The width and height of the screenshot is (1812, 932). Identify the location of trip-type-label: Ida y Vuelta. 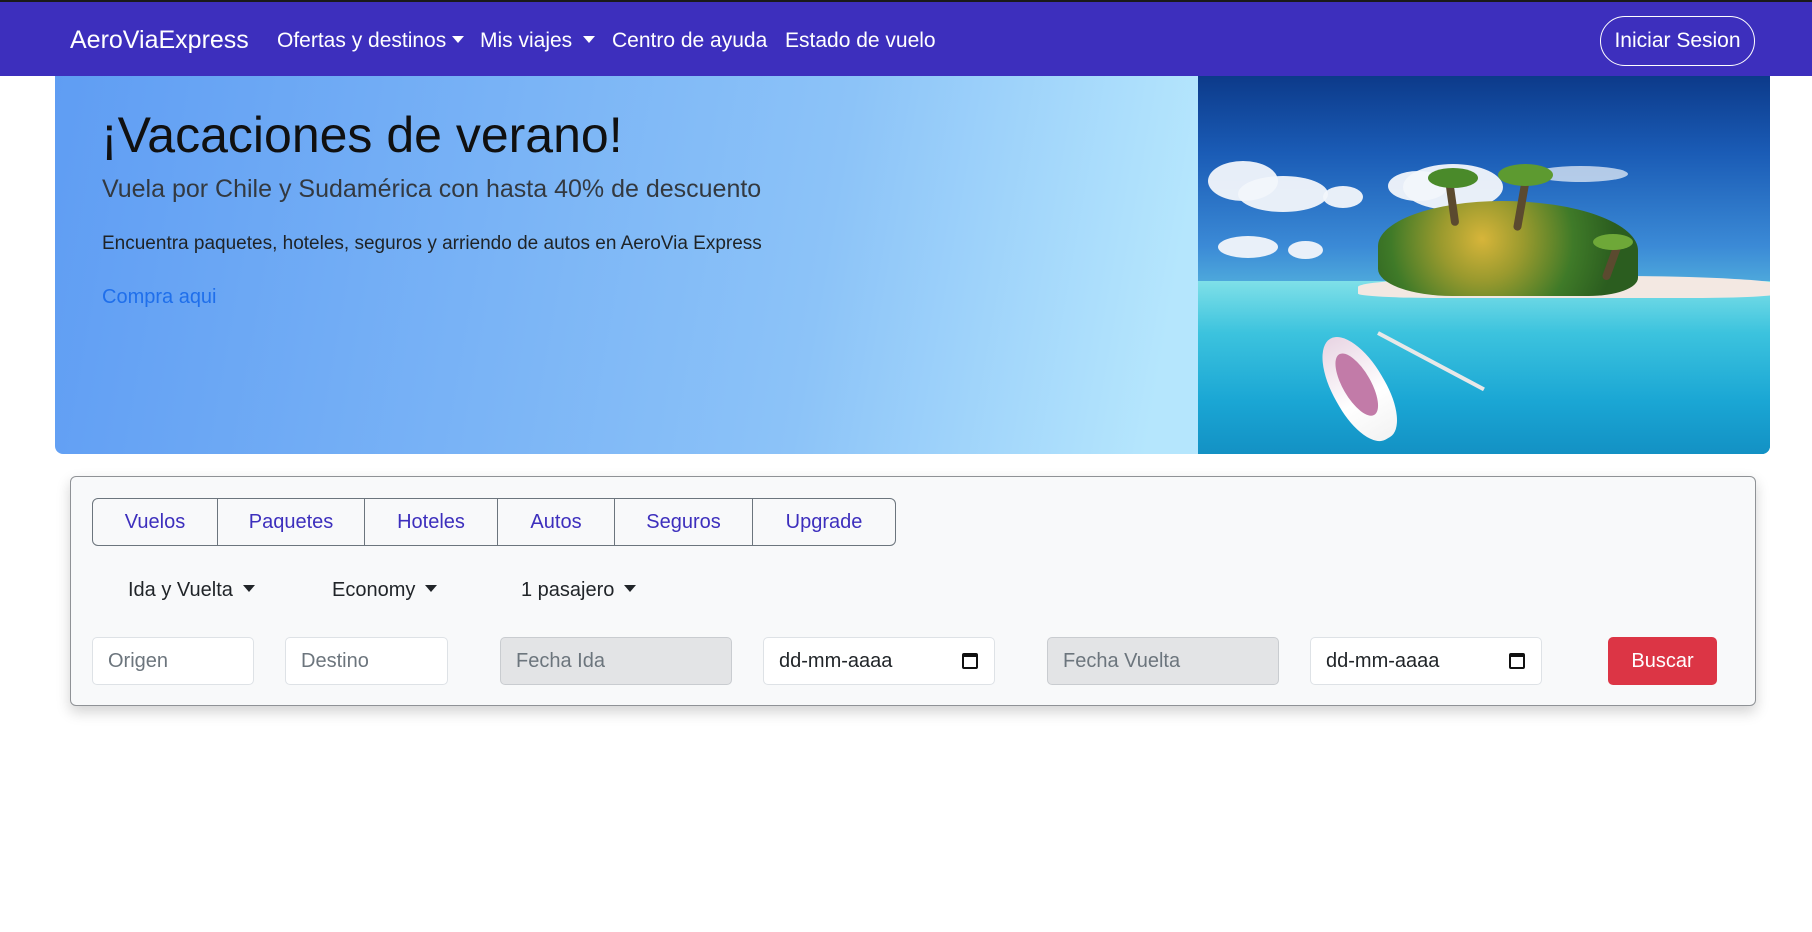
(180, 590).